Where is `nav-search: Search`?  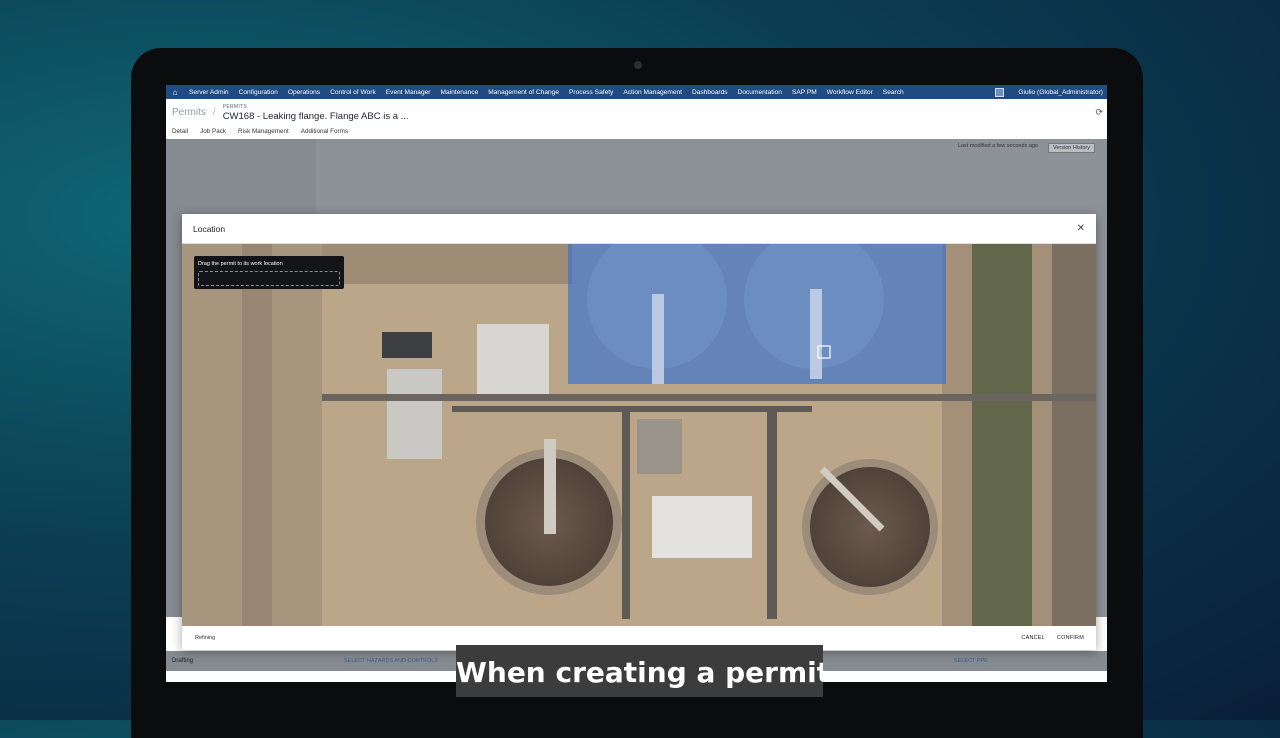 nav-search: Search is located at coordinates (893, 92).